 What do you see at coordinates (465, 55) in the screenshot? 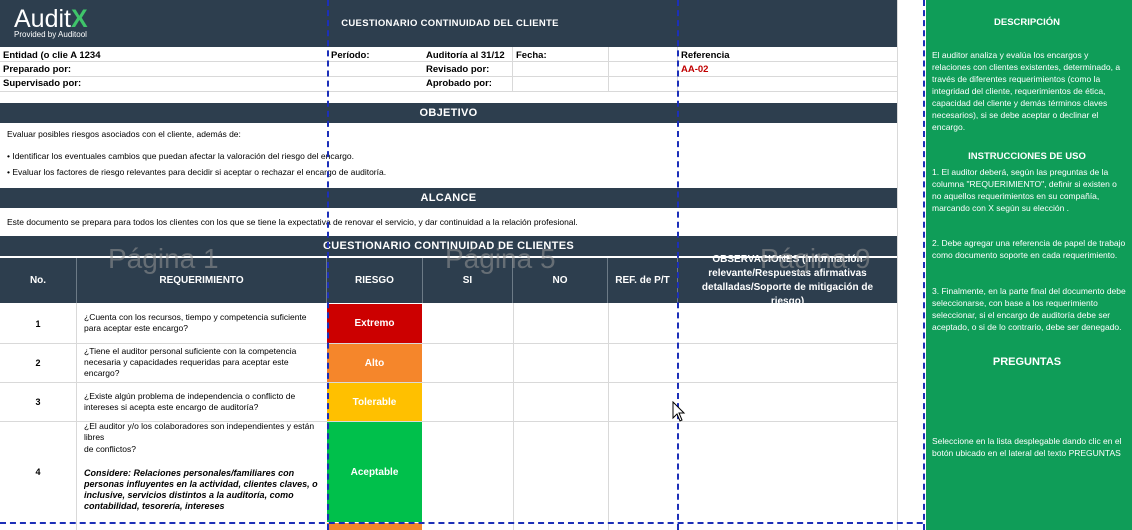
I see `auditoria-label: Auditoría al 31/12` at bounding box center [465, 55].